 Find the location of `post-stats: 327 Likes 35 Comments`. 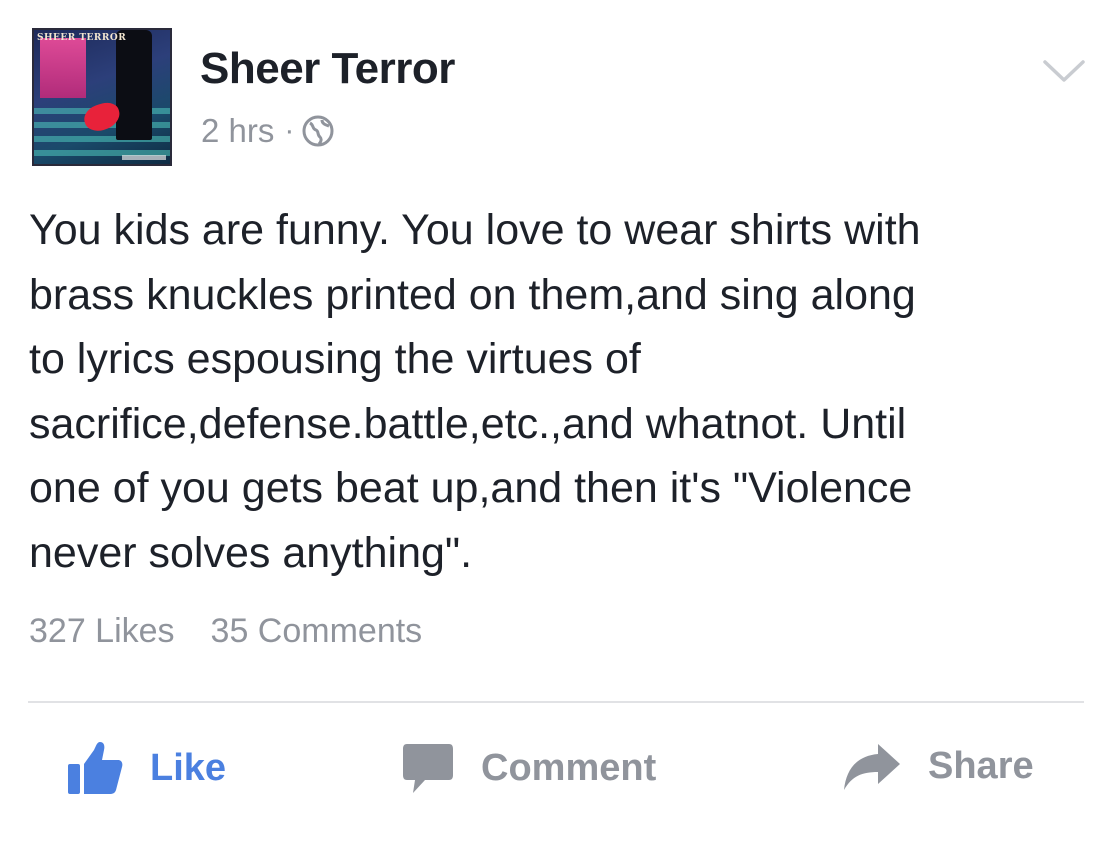

post-stats: 327 Likes 35 Comments is located at coordinates (225, 631).